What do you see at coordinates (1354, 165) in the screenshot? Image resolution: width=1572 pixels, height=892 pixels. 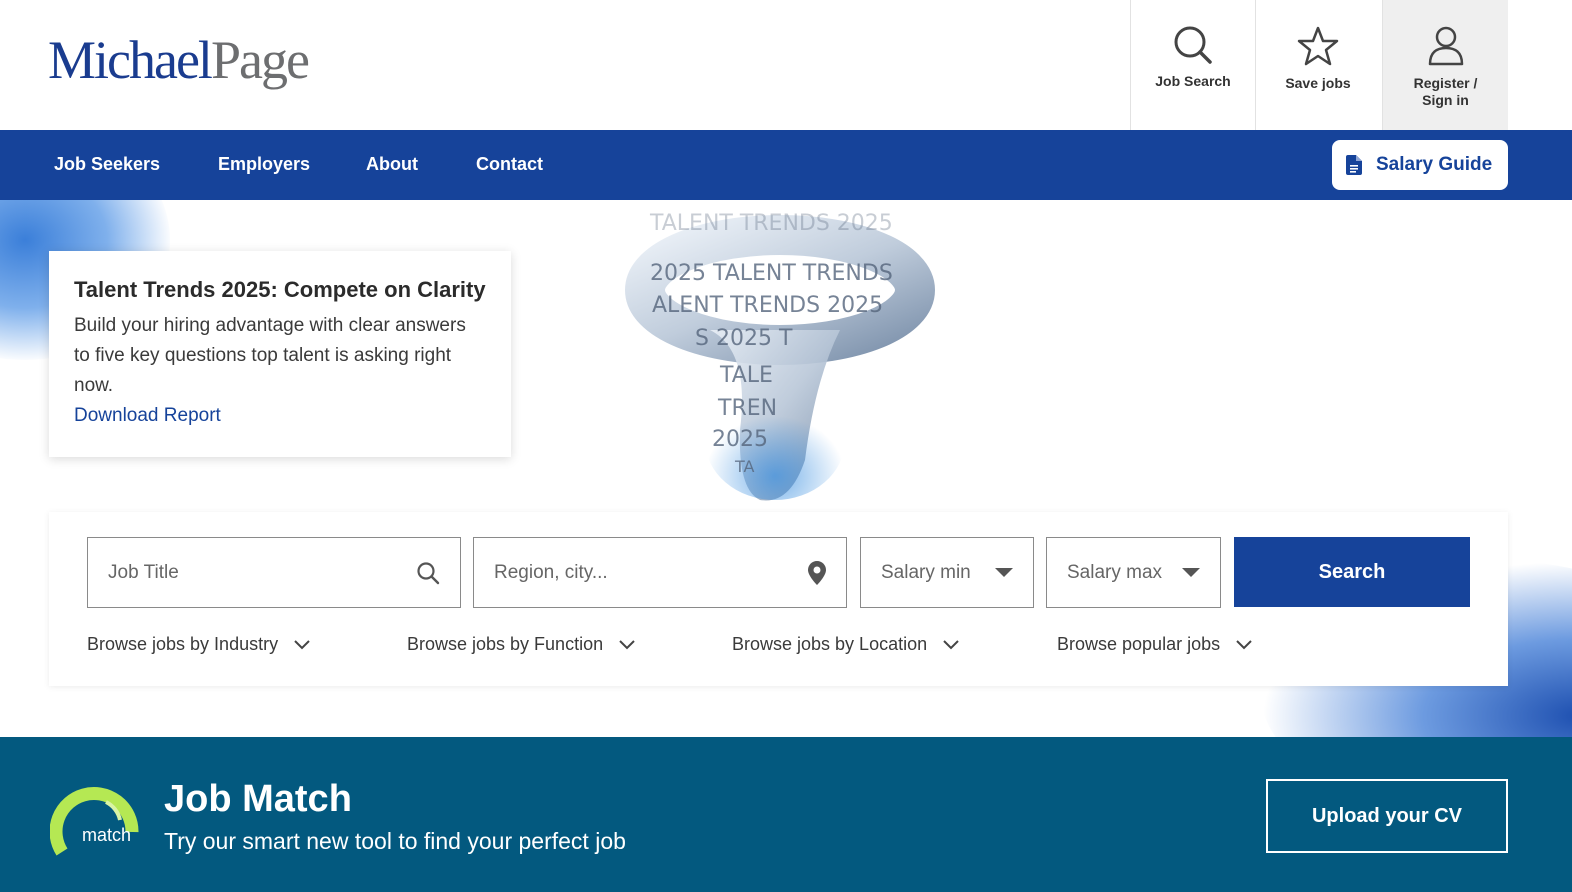 I see `document-icon` at bounding box center [1354, 165].